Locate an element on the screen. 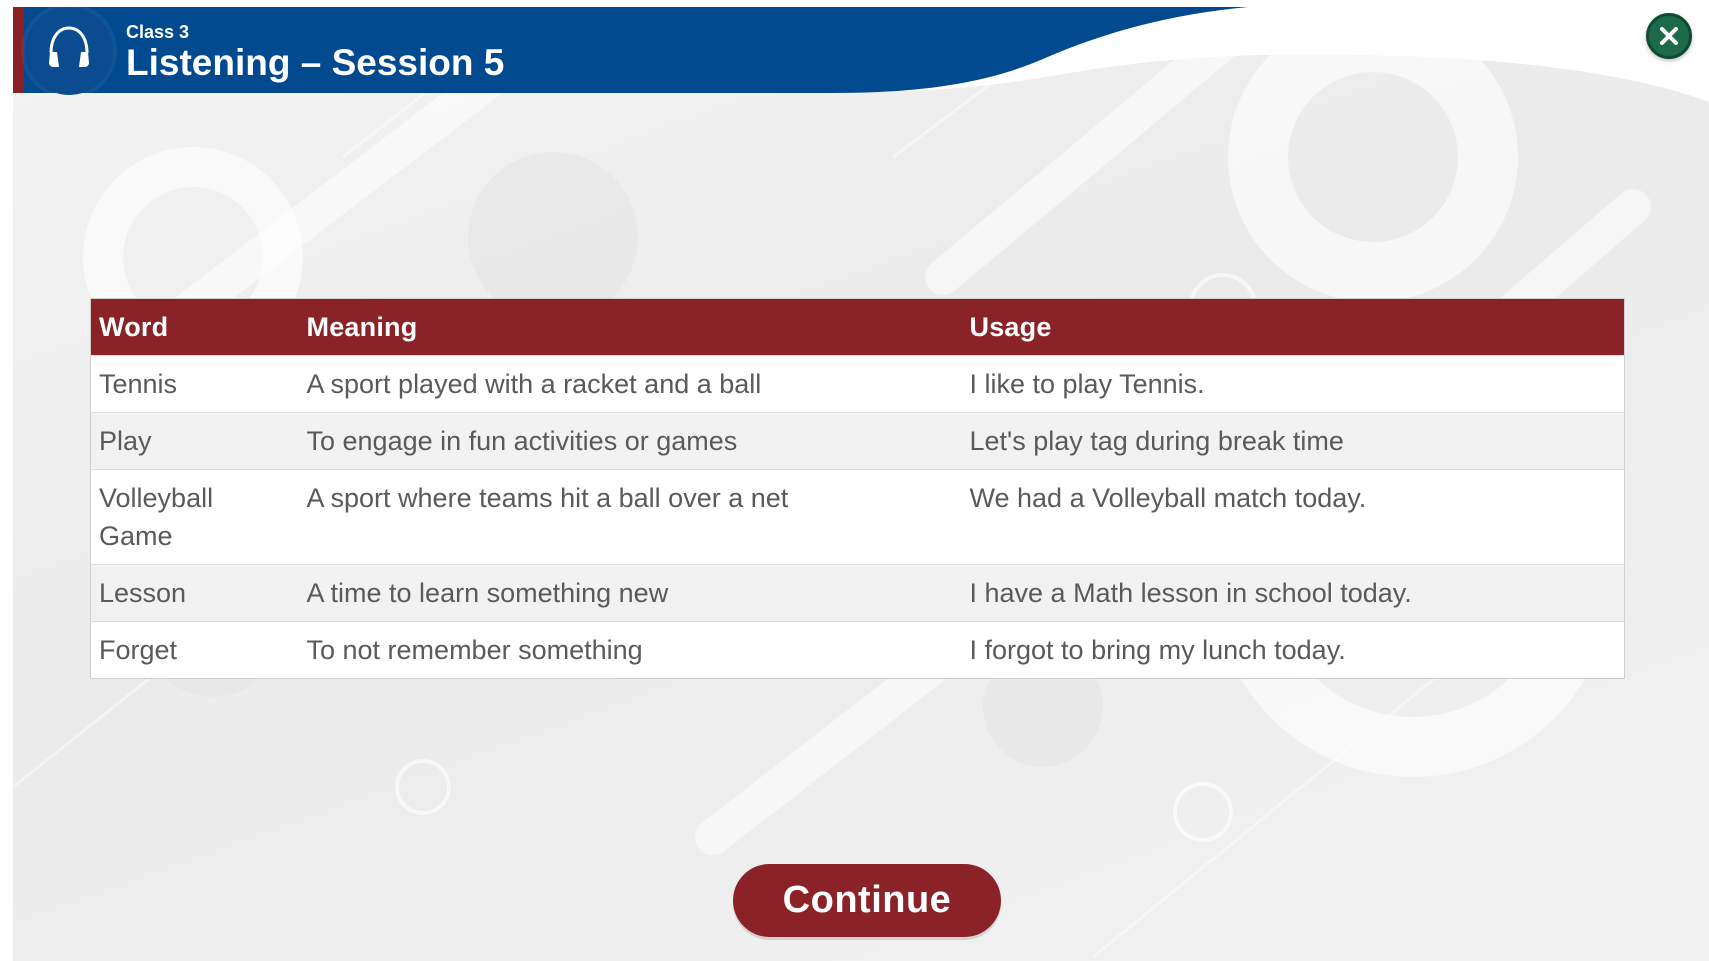 This screenshot has width=1709, height=961. column-header-usage: Usage is located at coordinates (1010, 326).